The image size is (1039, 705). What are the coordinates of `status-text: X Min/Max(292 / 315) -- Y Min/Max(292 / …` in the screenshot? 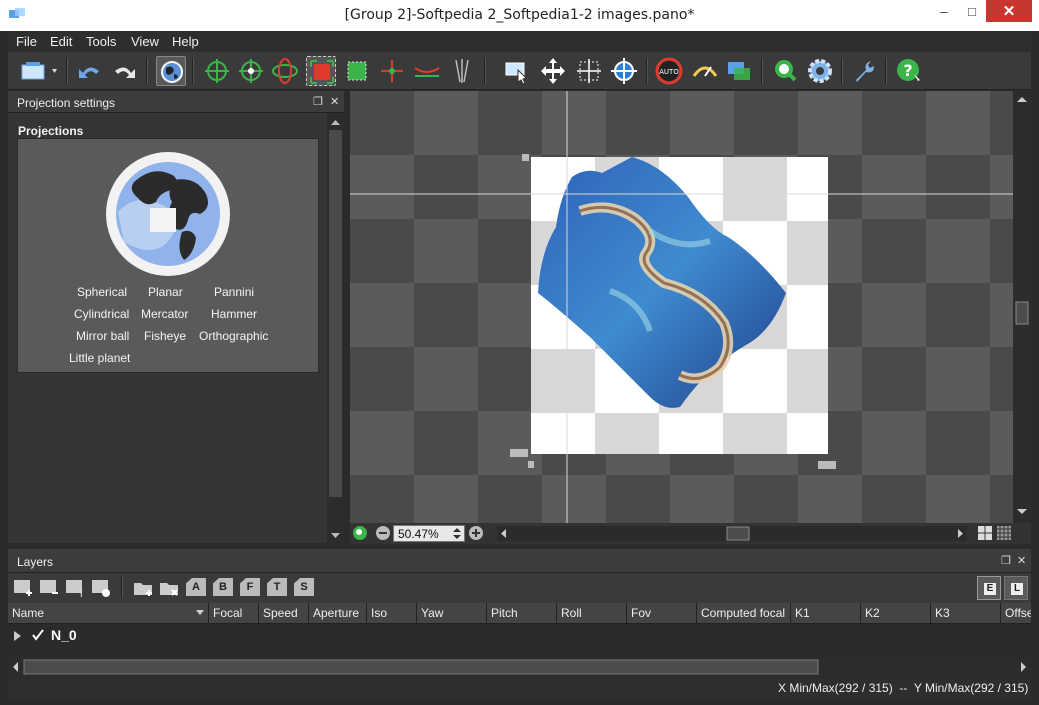 It's located at (903, 688).